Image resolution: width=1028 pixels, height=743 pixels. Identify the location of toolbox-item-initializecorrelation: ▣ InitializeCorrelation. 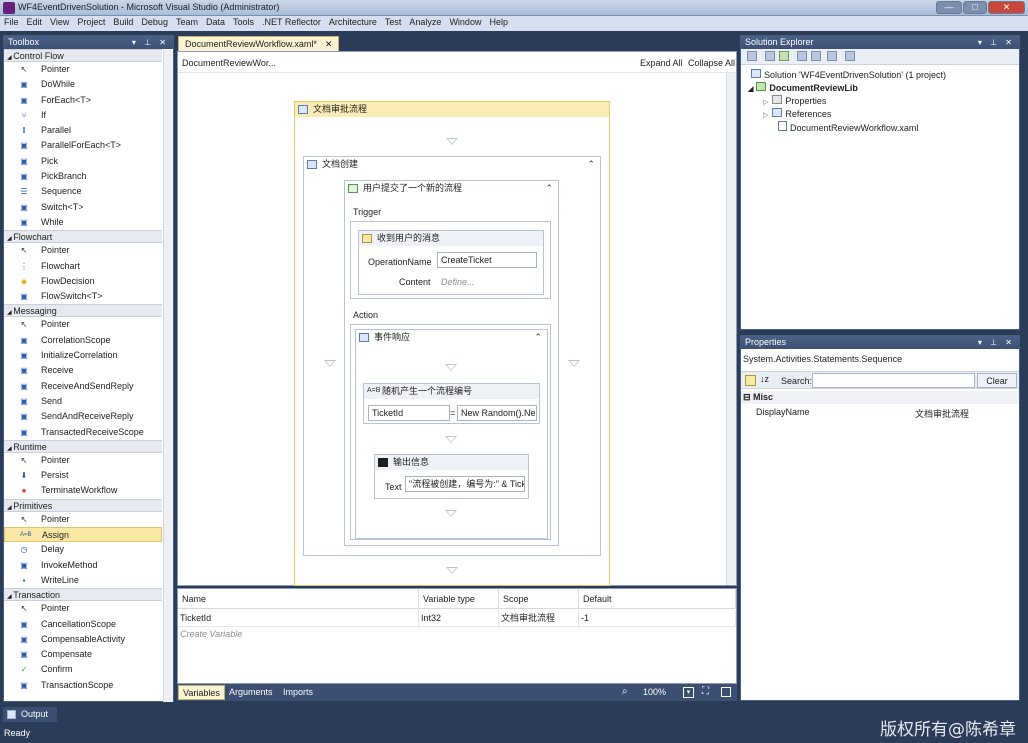
(83, 355).